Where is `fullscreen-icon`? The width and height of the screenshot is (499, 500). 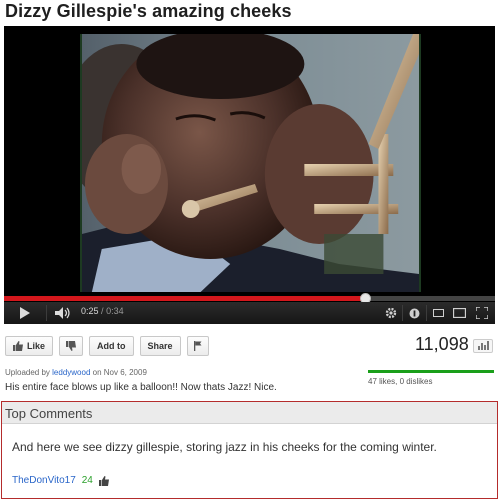 fullscreen-icon is located at coordinates (482, 313).